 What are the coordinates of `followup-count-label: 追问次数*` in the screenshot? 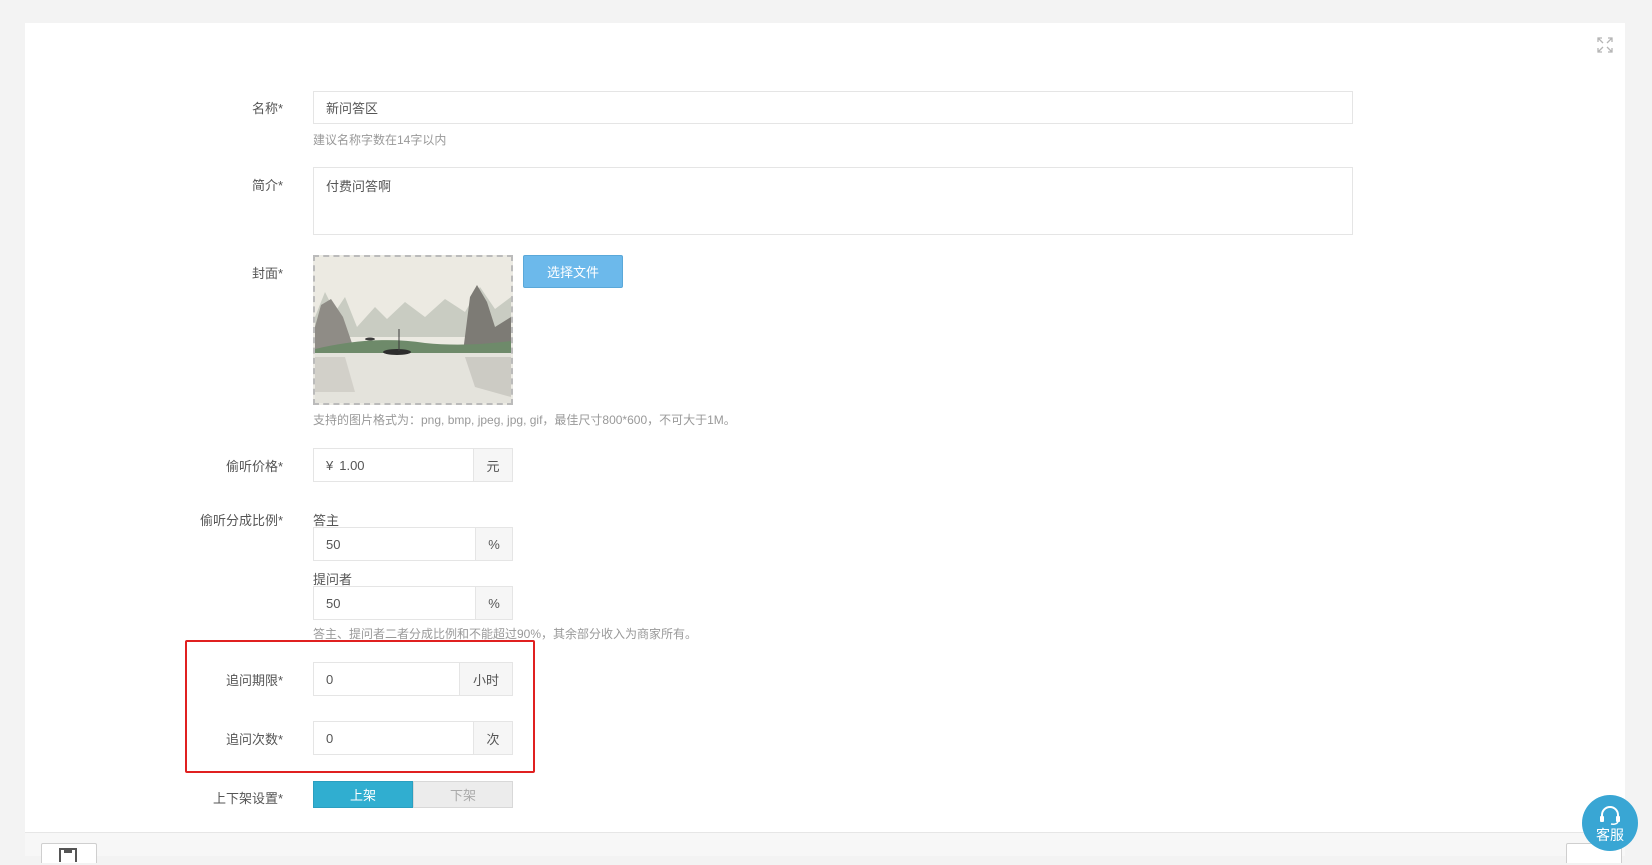 It's located at (254, 739).